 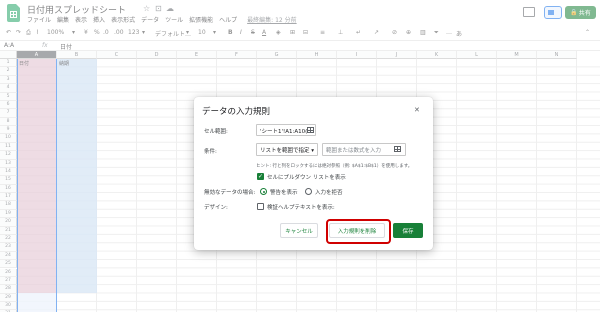 What do you see at coordinates (284, 132) in the screenshot?
I see `cell-range-value: 'シート1'!A1:A10(` at bounding box center [284, 132].